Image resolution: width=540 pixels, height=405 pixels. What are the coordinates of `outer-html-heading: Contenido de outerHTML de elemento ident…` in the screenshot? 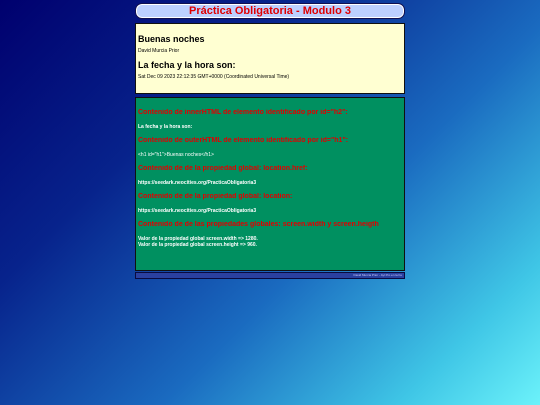 It's located at (243, 140).